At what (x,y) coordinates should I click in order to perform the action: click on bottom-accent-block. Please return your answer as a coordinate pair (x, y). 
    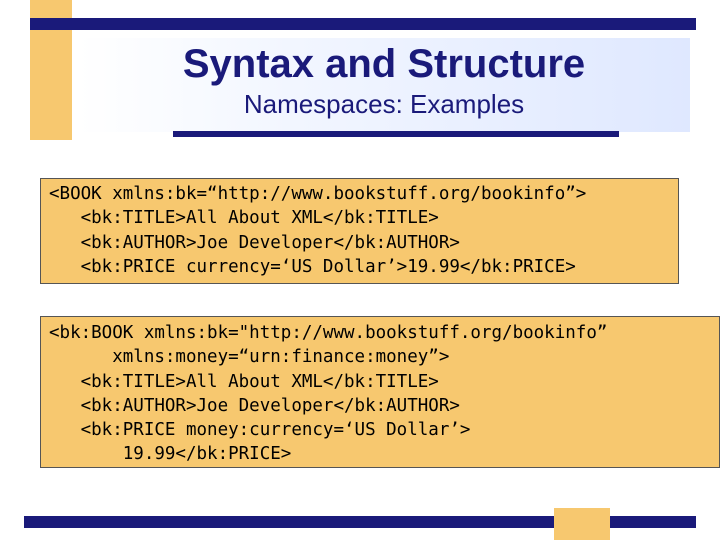
    Looking at the image, I should click on (582, 524).